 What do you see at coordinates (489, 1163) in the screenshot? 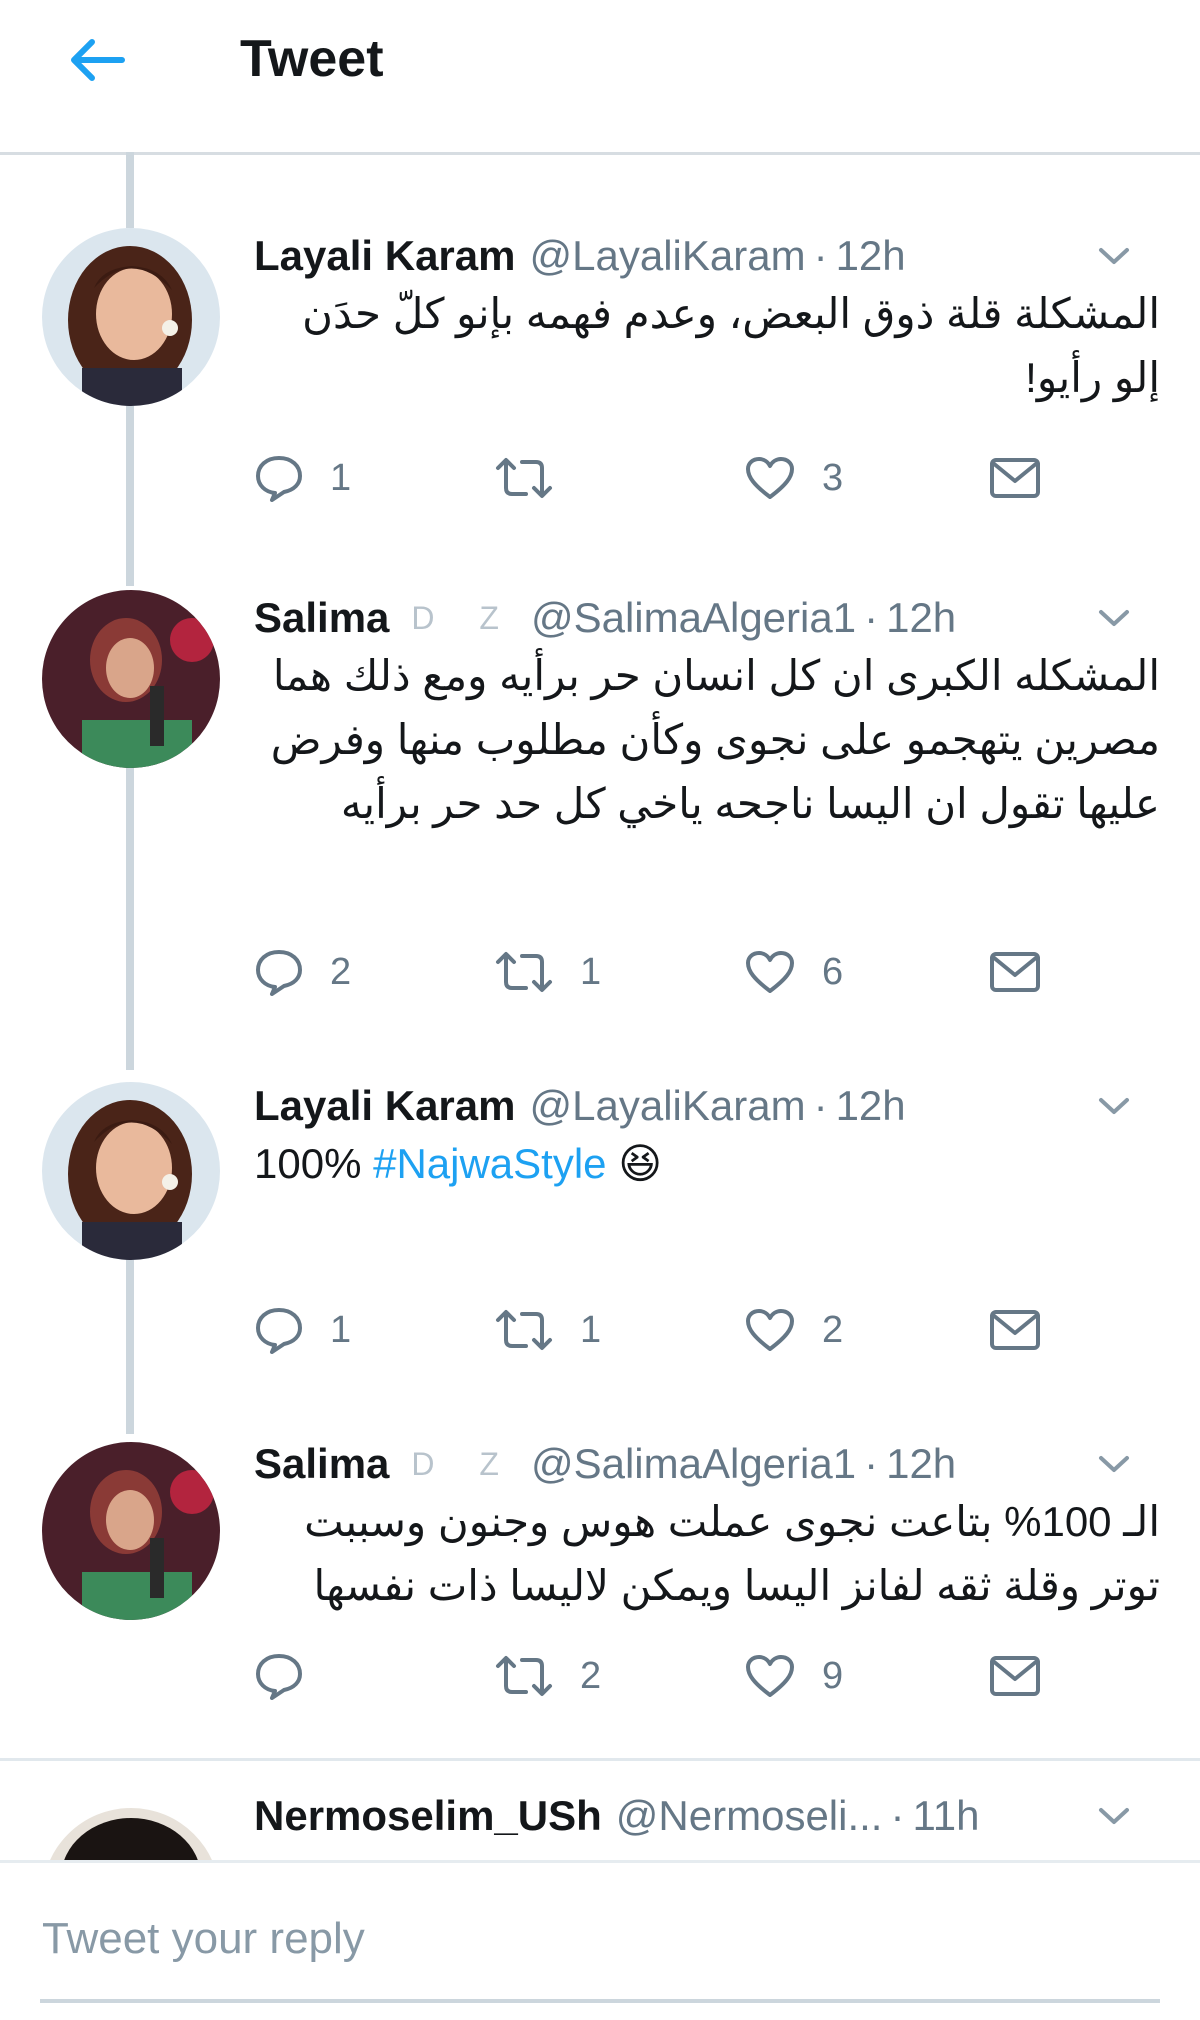
I see `hashtag-link: #NajwaStyle` at bounding box center [489, 1163].